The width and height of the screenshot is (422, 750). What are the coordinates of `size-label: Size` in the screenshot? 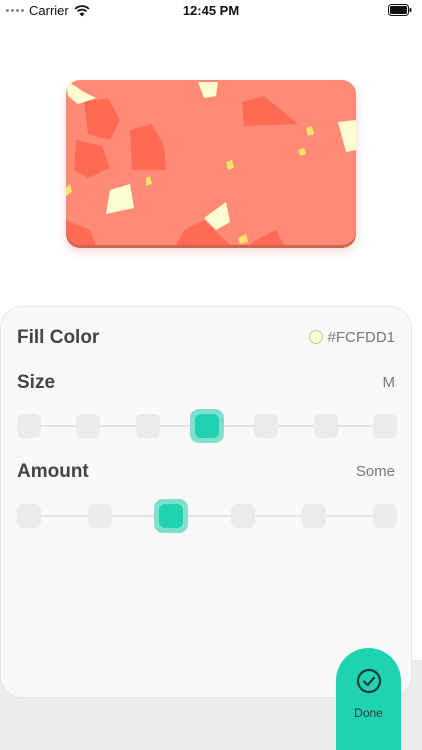 It's located at (36, 382).